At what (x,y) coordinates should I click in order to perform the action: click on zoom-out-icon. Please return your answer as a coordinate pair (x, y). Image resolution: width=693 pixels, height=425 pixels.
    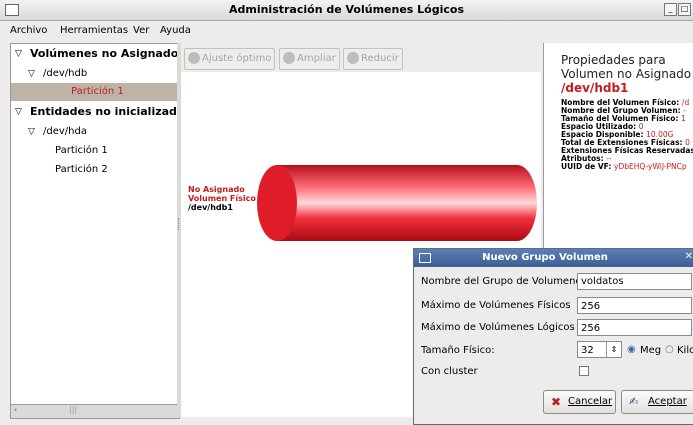
    Looking at the image, I should click on (353, 58).